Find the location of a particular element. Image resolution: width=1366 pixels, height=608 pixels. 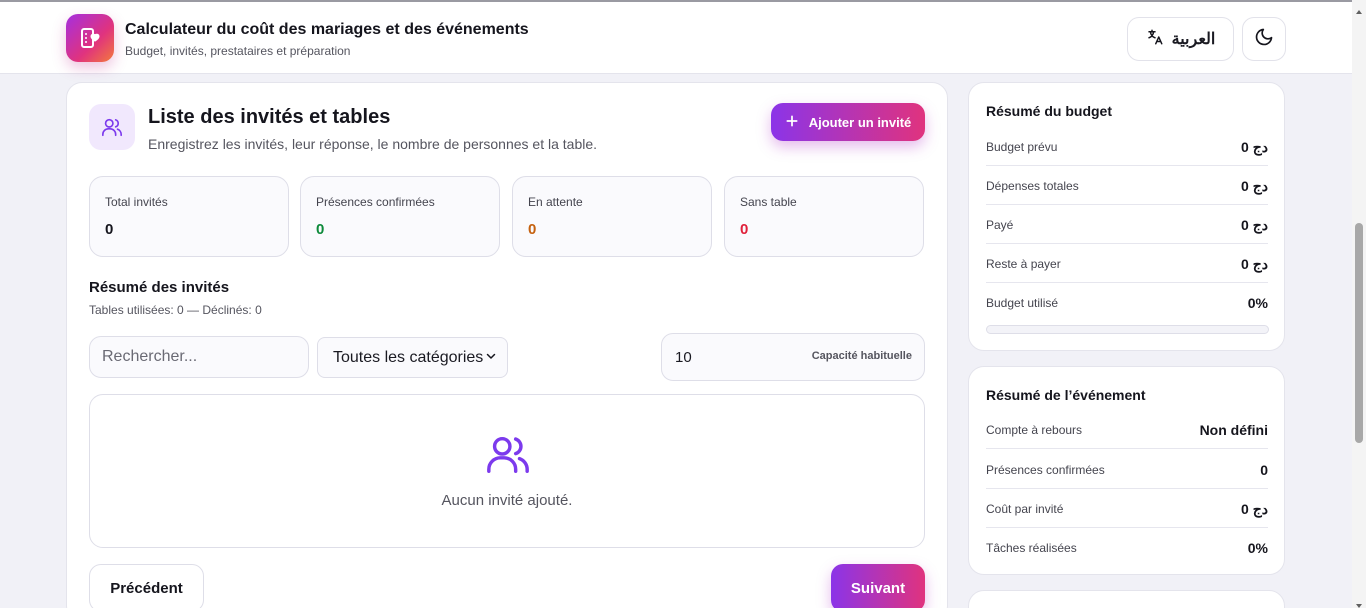

stat-label: En attente is located at coordinates (555, 202).